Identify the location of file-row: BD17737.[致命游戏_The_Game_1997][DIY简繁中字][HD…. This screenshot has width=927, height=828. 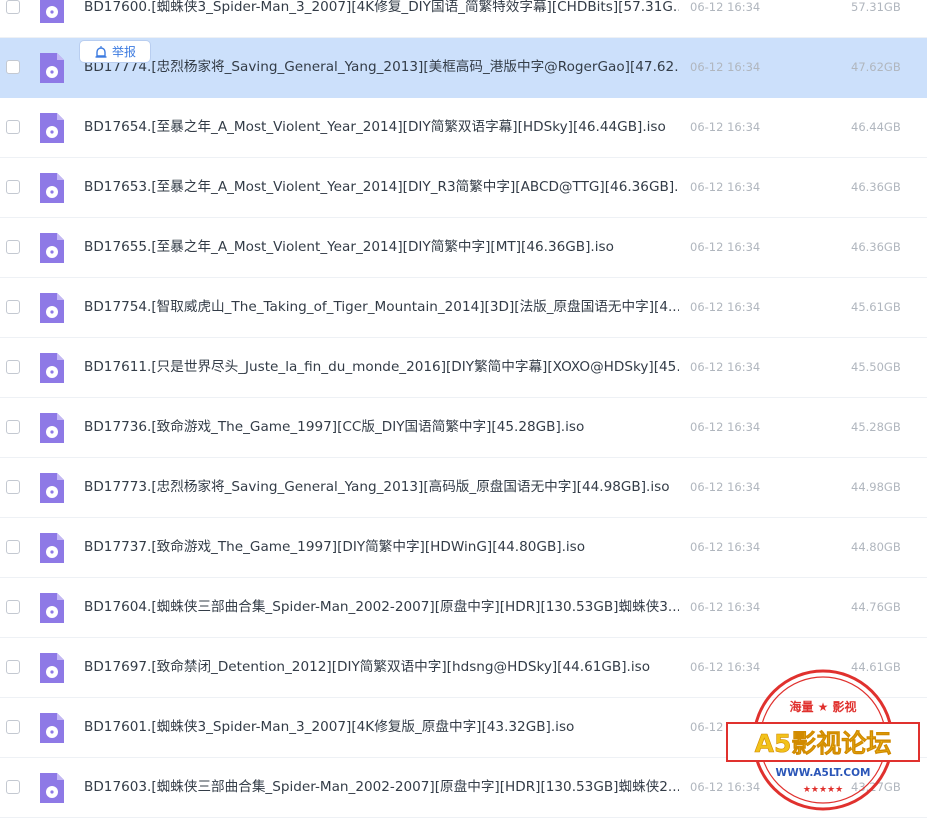
(463, 548).